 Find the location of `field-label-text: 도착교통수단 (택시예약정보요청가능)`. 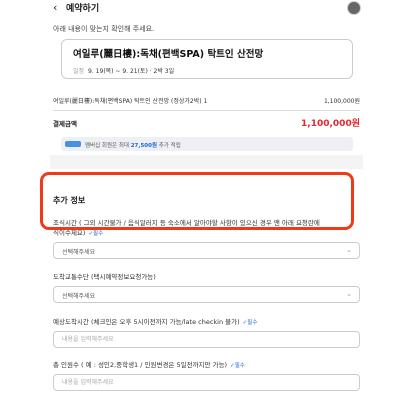

field-label-text: 도착교통수단 (택시예약정보요청가능) is located at coordinates (104, 277).